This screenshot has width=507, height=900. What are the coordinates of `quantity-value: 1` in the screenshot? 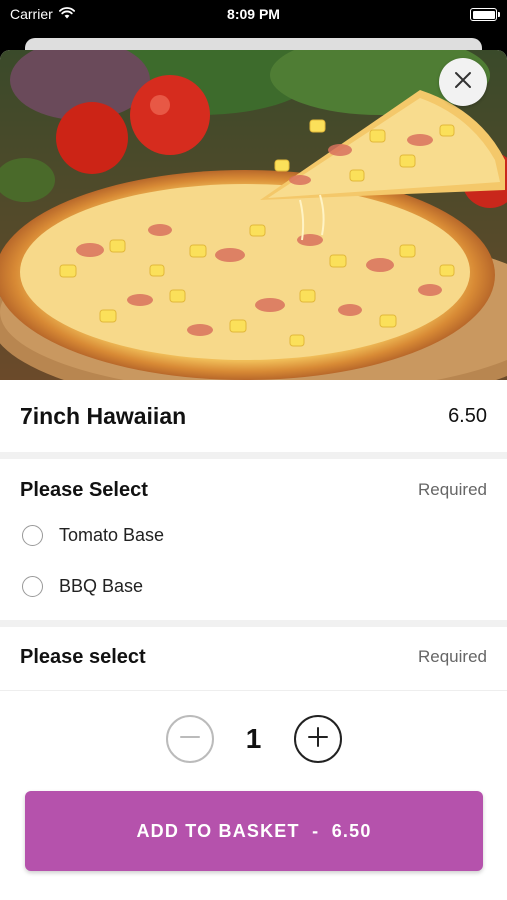 It's located at (253, 738).